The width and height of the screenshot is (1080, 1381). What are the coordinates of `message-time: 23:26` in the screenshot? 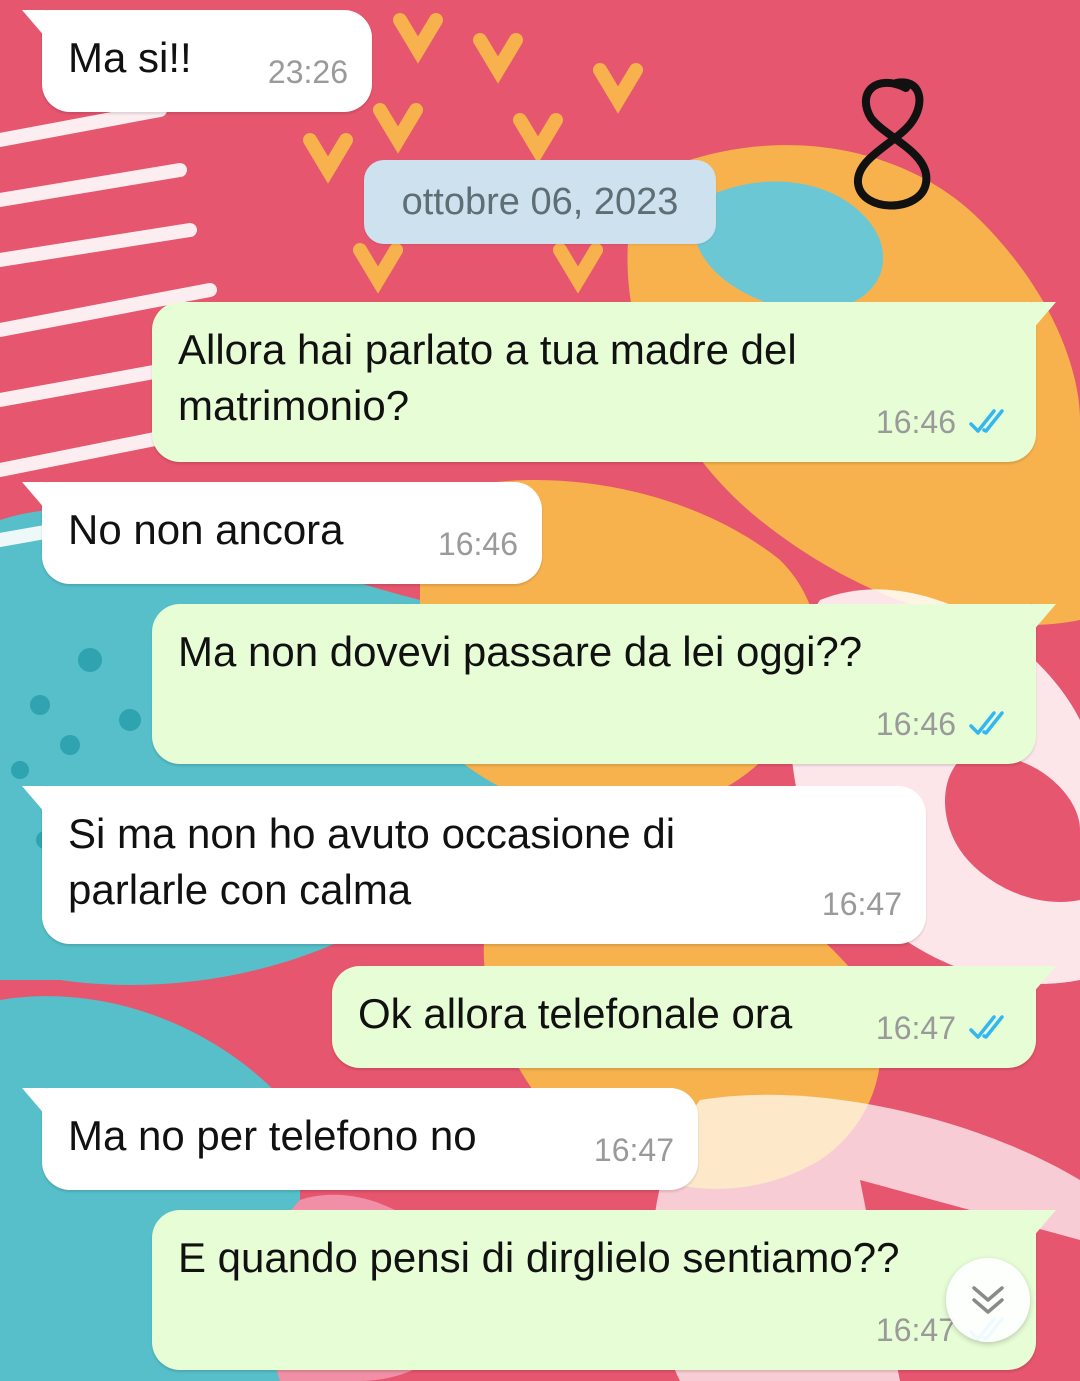 It's located at (307, 72).